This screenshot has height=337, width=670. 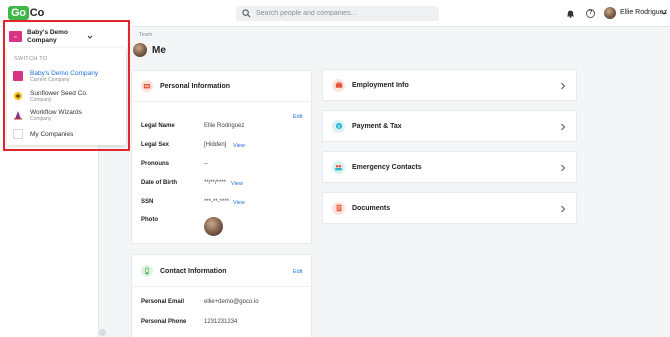 What do you see at coordinates (239, 203) in the screenshot?
I see `view-ssn-link: View` at bounding box center [239, 203].